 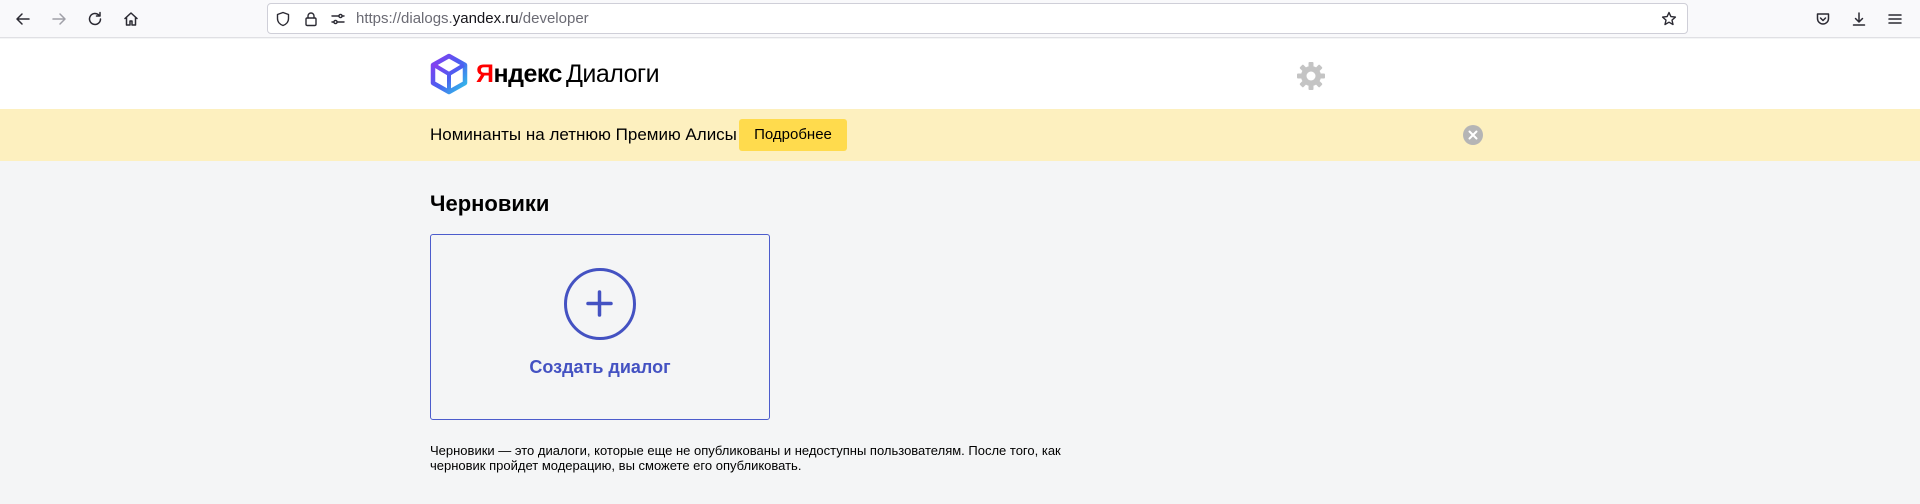 I want to click on url-domain: yandex.ru, so click(x=485, y=18).